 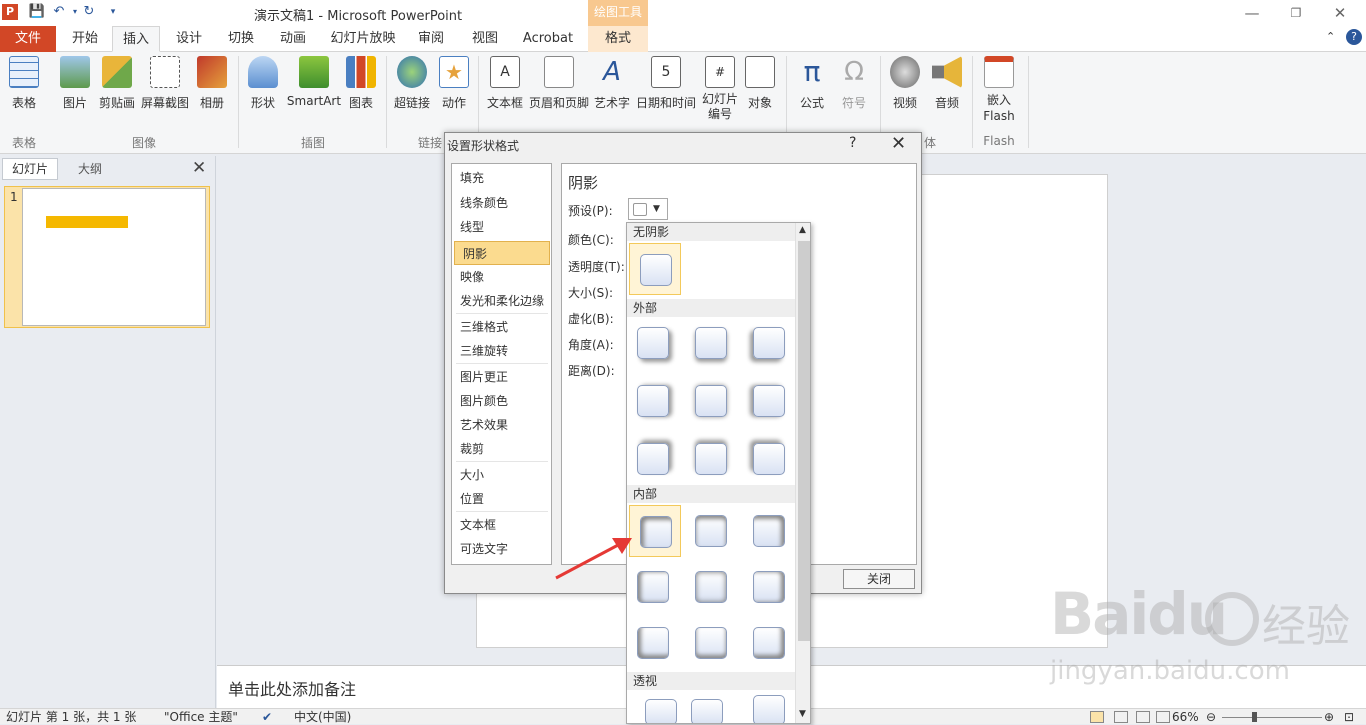 What do you see at coordinates (267, 717) in the screenshot?
I see `spell-check-icon: ✔` at bounding box center [267, 717].